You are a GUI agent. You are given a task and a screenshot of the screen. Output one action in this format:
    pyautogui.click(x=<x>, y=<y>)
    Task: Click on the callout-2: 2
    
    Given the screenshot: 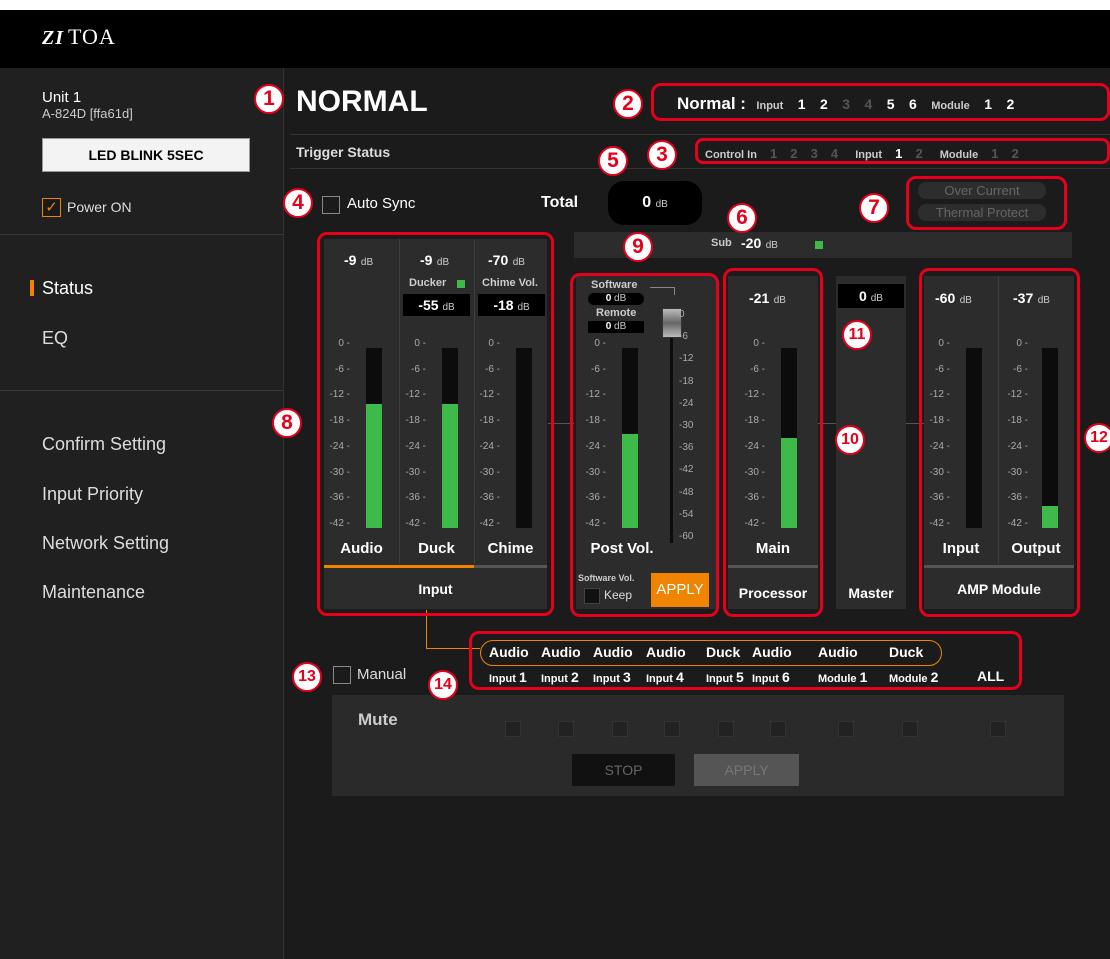 What is the action you would take?
    pyautogui.click(x=628, y=104)
    